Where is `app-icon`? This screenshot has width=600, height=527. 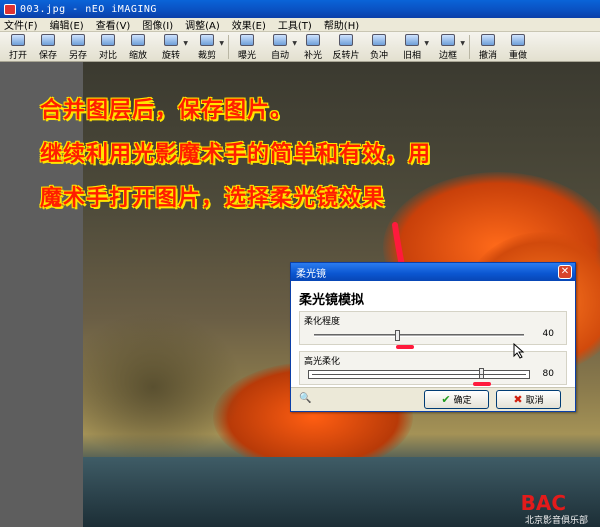
app-icon is located at coordinates (10, 9).